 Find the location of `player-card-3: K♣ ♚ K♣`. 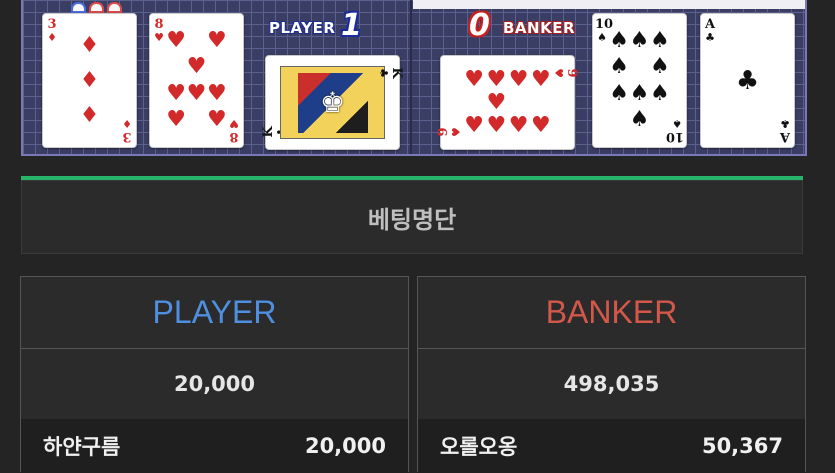

player-card-3: K♣ ♚ K♣ is located at coordinates (332, 102).